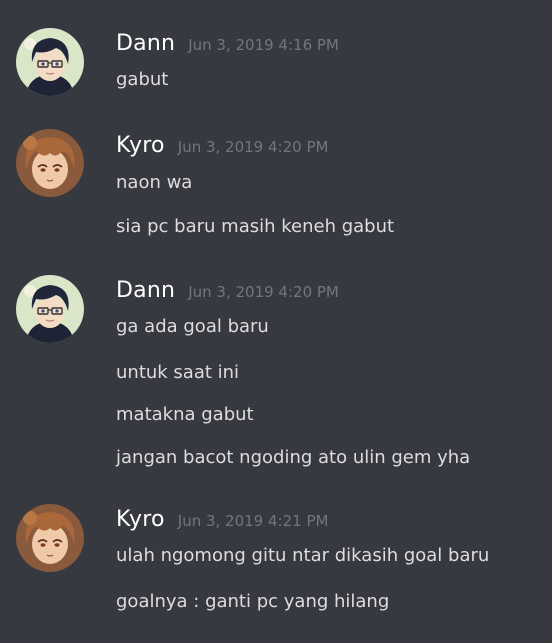  Describe the element at coordinates (253, 601) in the screenshot. I see `message-text: goalnya : ganti pc yang hilang` at that location.